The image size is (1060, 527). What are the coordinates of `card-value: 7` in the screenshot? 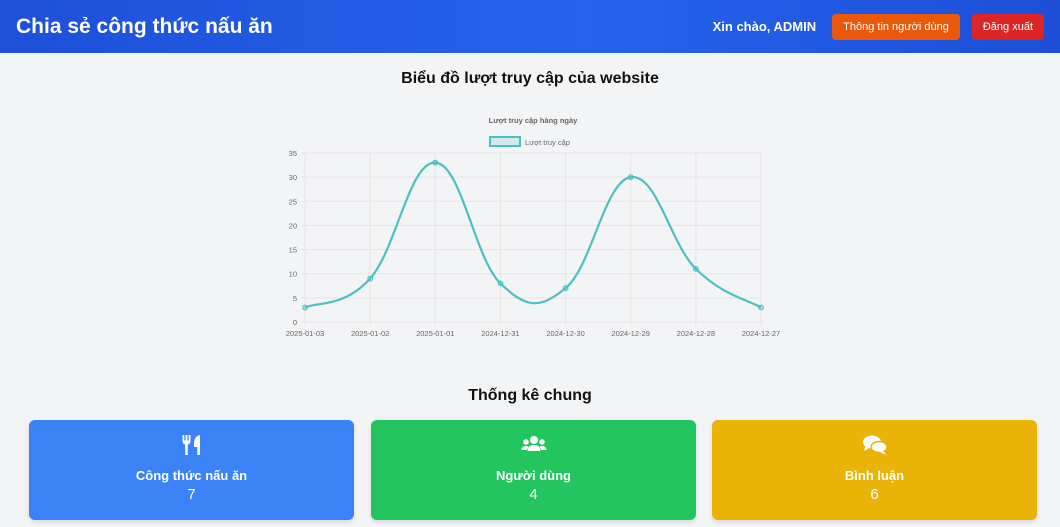 It's located at (191, 494).